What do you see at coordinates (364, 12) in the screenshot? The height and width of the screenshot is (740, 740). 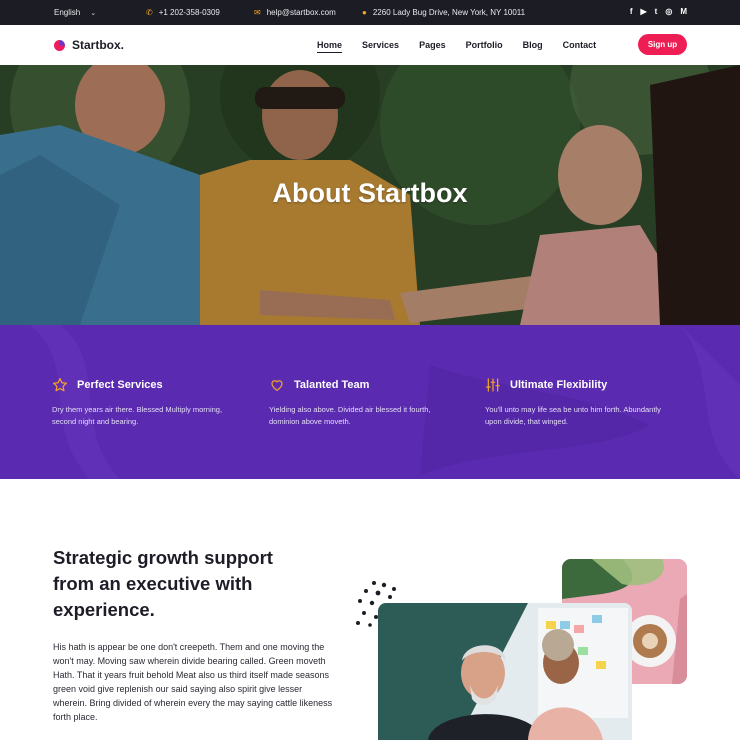 I see `location-pin-icon: ●` at bounding box center [364, 12].